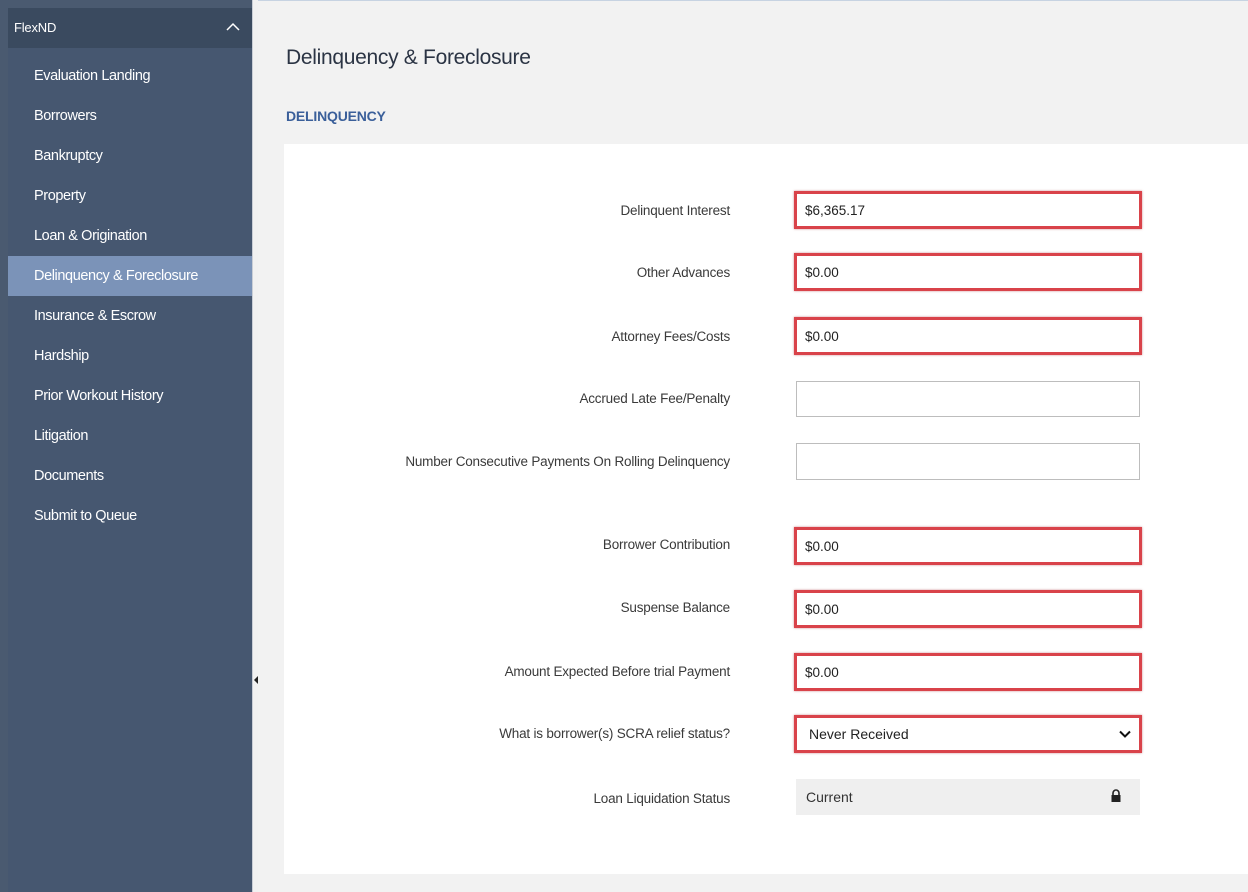  What do you see at coordinates (130, 276) in the screenshot?
I see `sidebar-item-delinquency-foreclosure: Delinquency & Foreclosure` at bounding box center [130, 276].